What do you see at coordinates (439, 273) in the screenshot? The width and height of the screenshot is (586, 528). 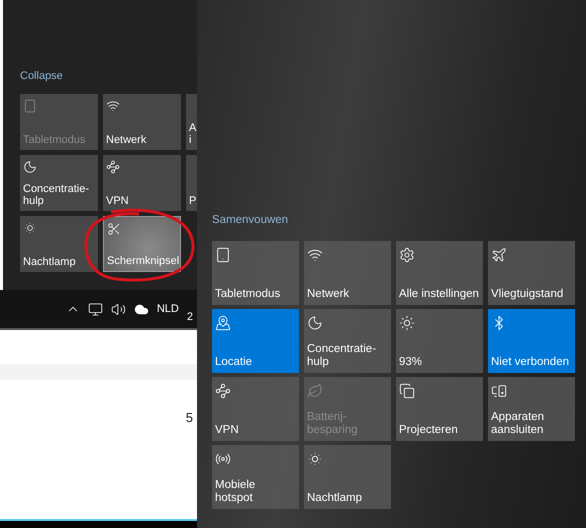 I see `quick-action-tile: Alle instellingen` at bounding box center [439, 273].